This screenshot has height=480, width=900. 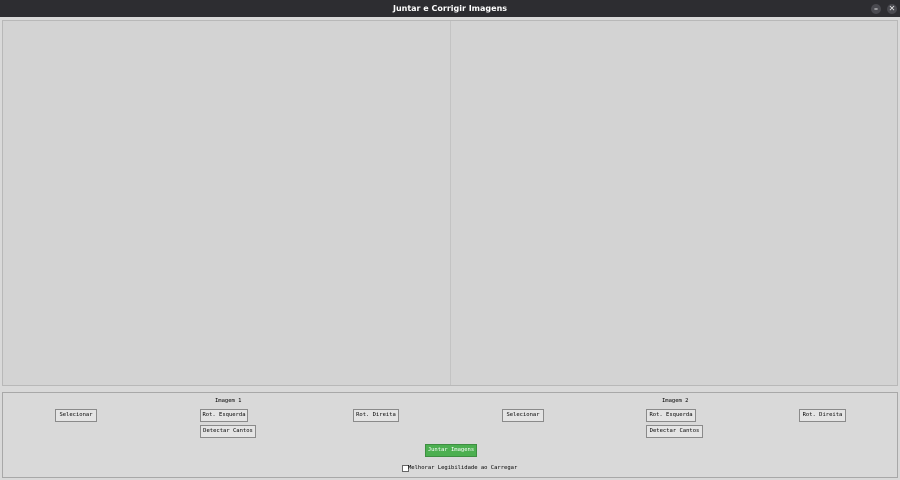 I want to click on image2-label: Imagem 2, so click(x=675, y=401).